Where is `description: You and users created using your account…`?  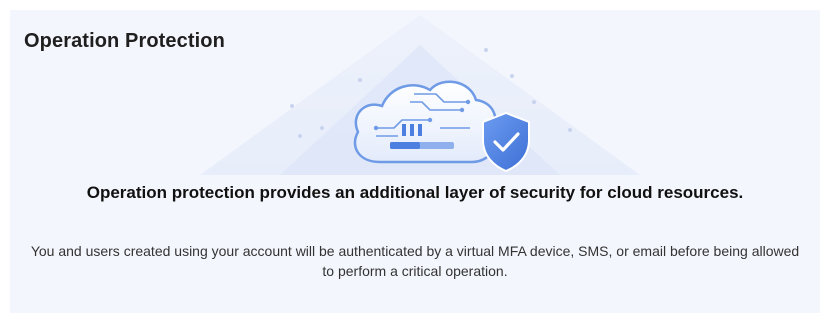
description: You and users created using your account… is located at coordinates (415, 261).